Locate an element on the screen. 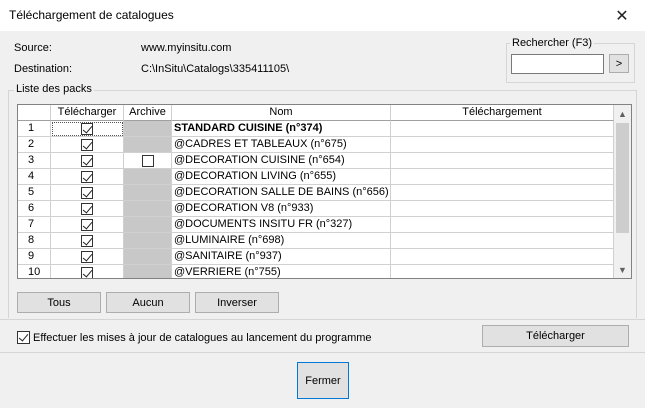  table-row: 2 @CADRES ET TABLEAUX (n°675) is located at coordinates (316, 145).